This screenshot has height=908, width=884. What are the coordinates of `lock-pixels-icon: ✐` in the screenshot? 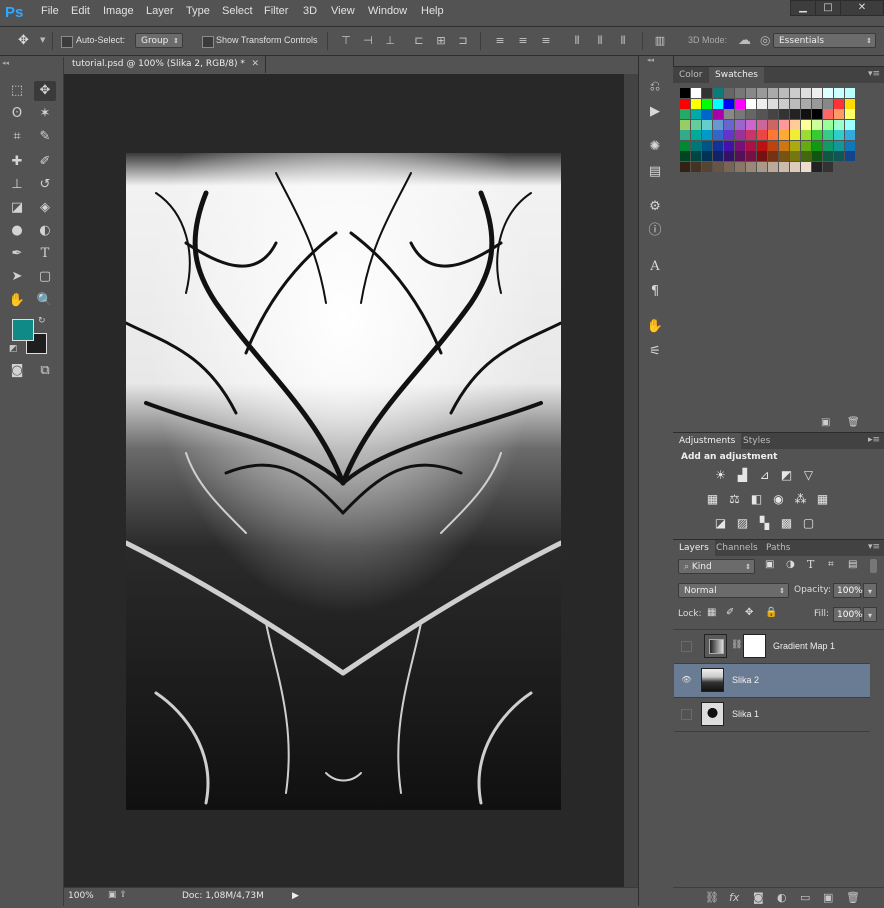 It's located at (730, 612).